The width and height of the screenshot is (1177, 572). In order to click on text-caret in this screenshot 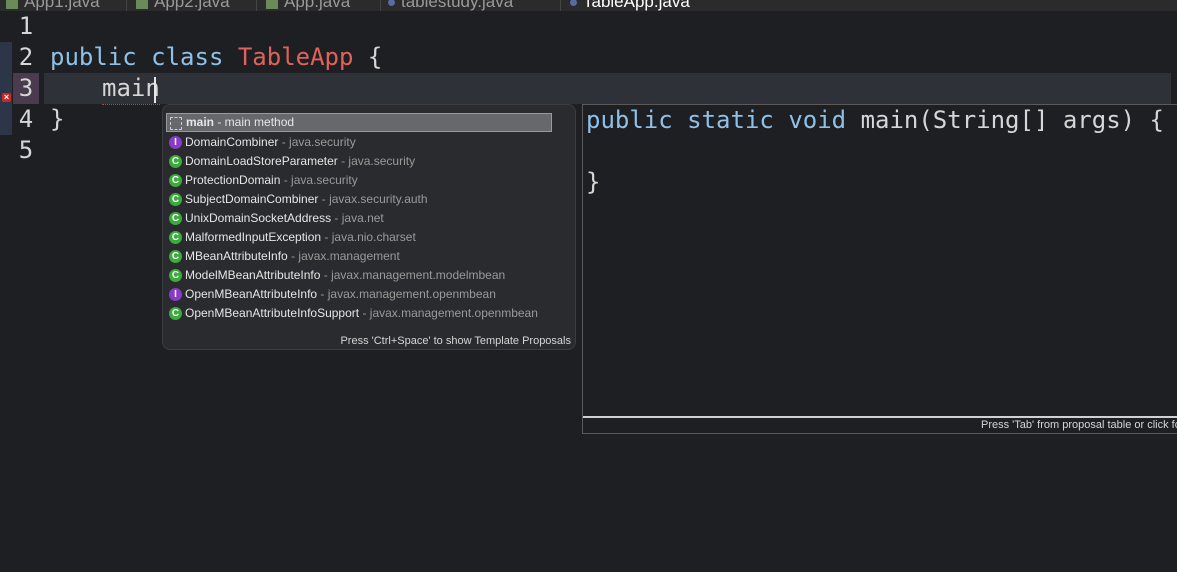, I will do `click(155, 90)`.